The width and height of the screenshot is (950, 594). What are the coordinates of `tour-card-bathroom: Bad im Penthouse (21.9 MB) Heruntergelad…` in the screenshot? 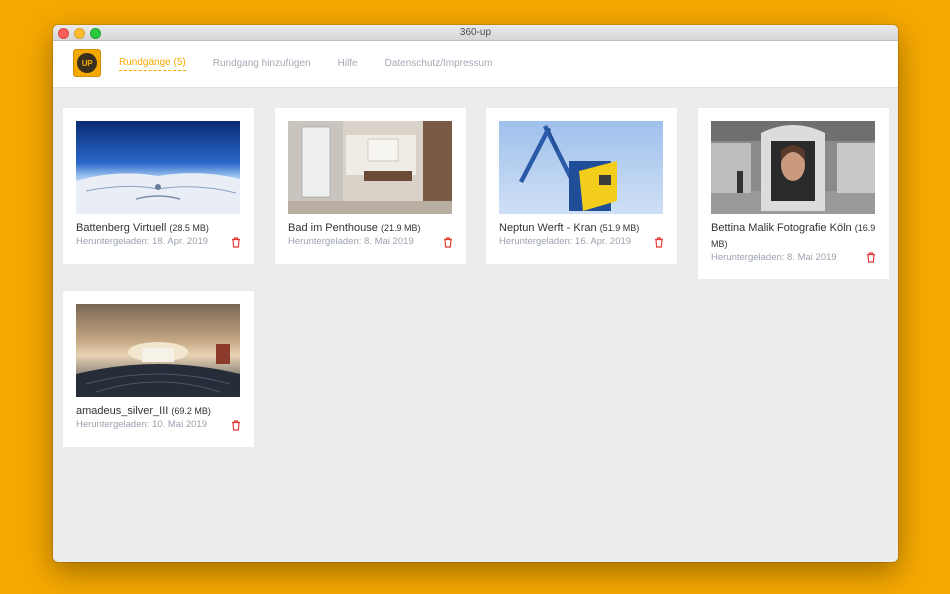 It's located at (370, 186).